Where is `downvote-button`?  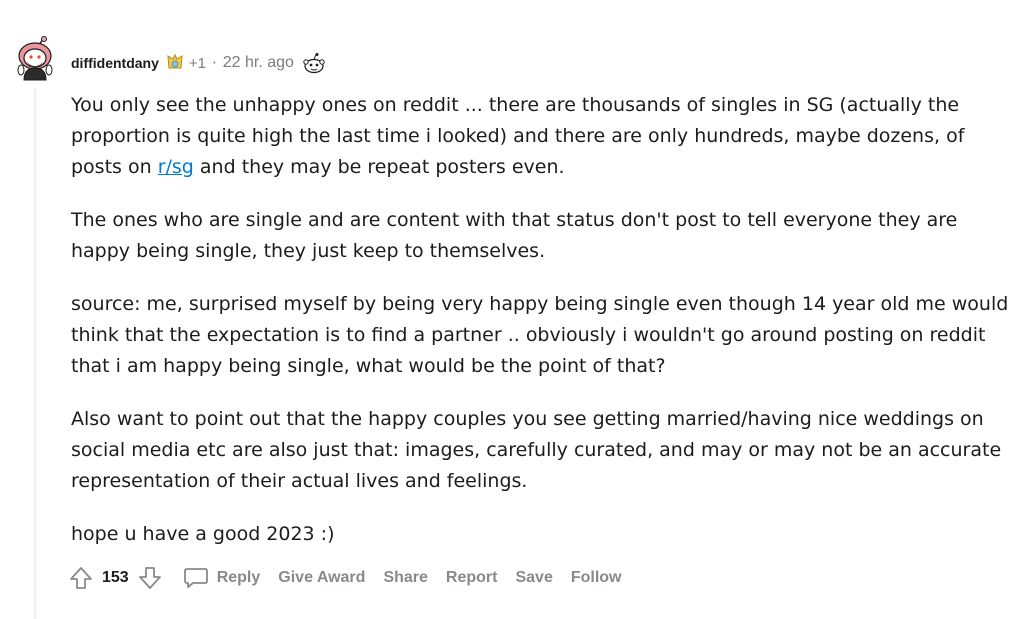
downvote-button is located at coordinates (150, 578).